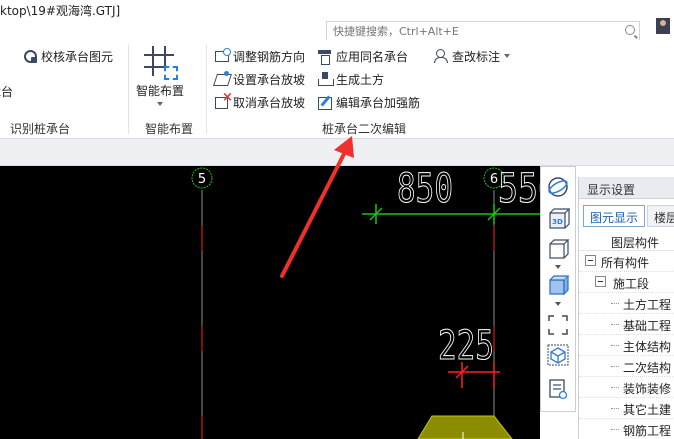 Image resolution: width=674 pixels, height=439 pixels. Describe the element at coordinates (269, 79) in the screenshot. I see `set-slope-label: 设置承台放坡` at that location.